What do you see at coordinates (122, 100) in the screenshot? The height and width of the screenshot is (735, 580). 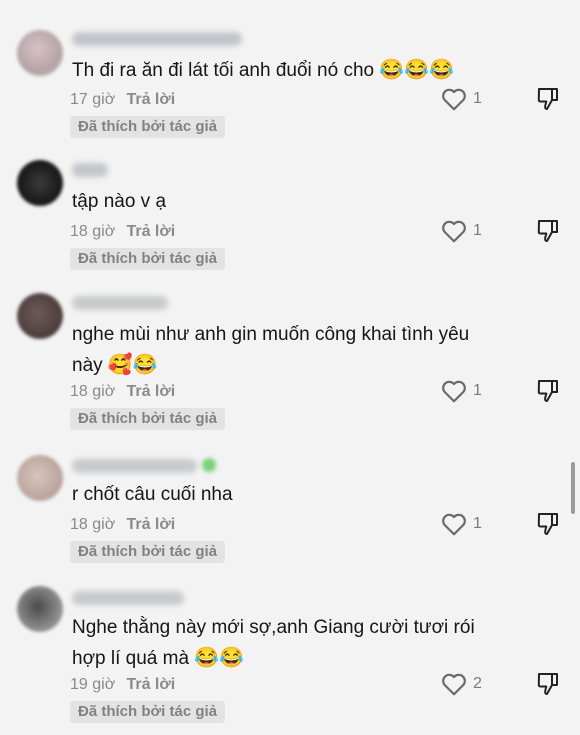 I see `comment-meta: 17 giờ Trả lời` at bounding box center [122, 100].